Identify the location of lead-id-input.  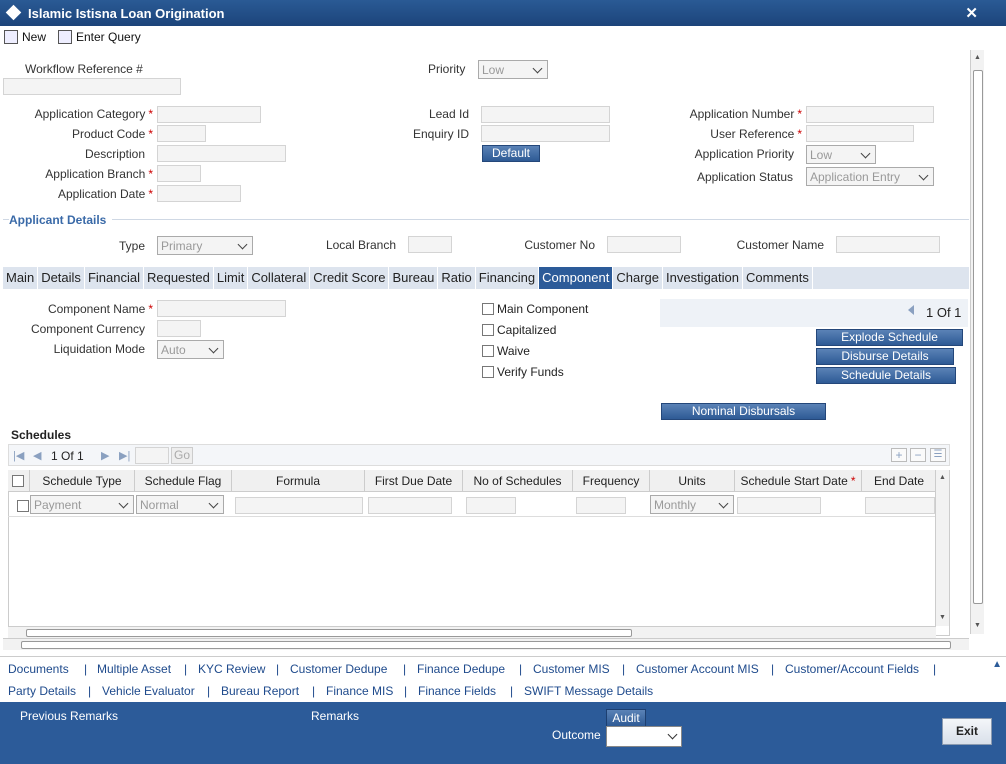
(545, 114).